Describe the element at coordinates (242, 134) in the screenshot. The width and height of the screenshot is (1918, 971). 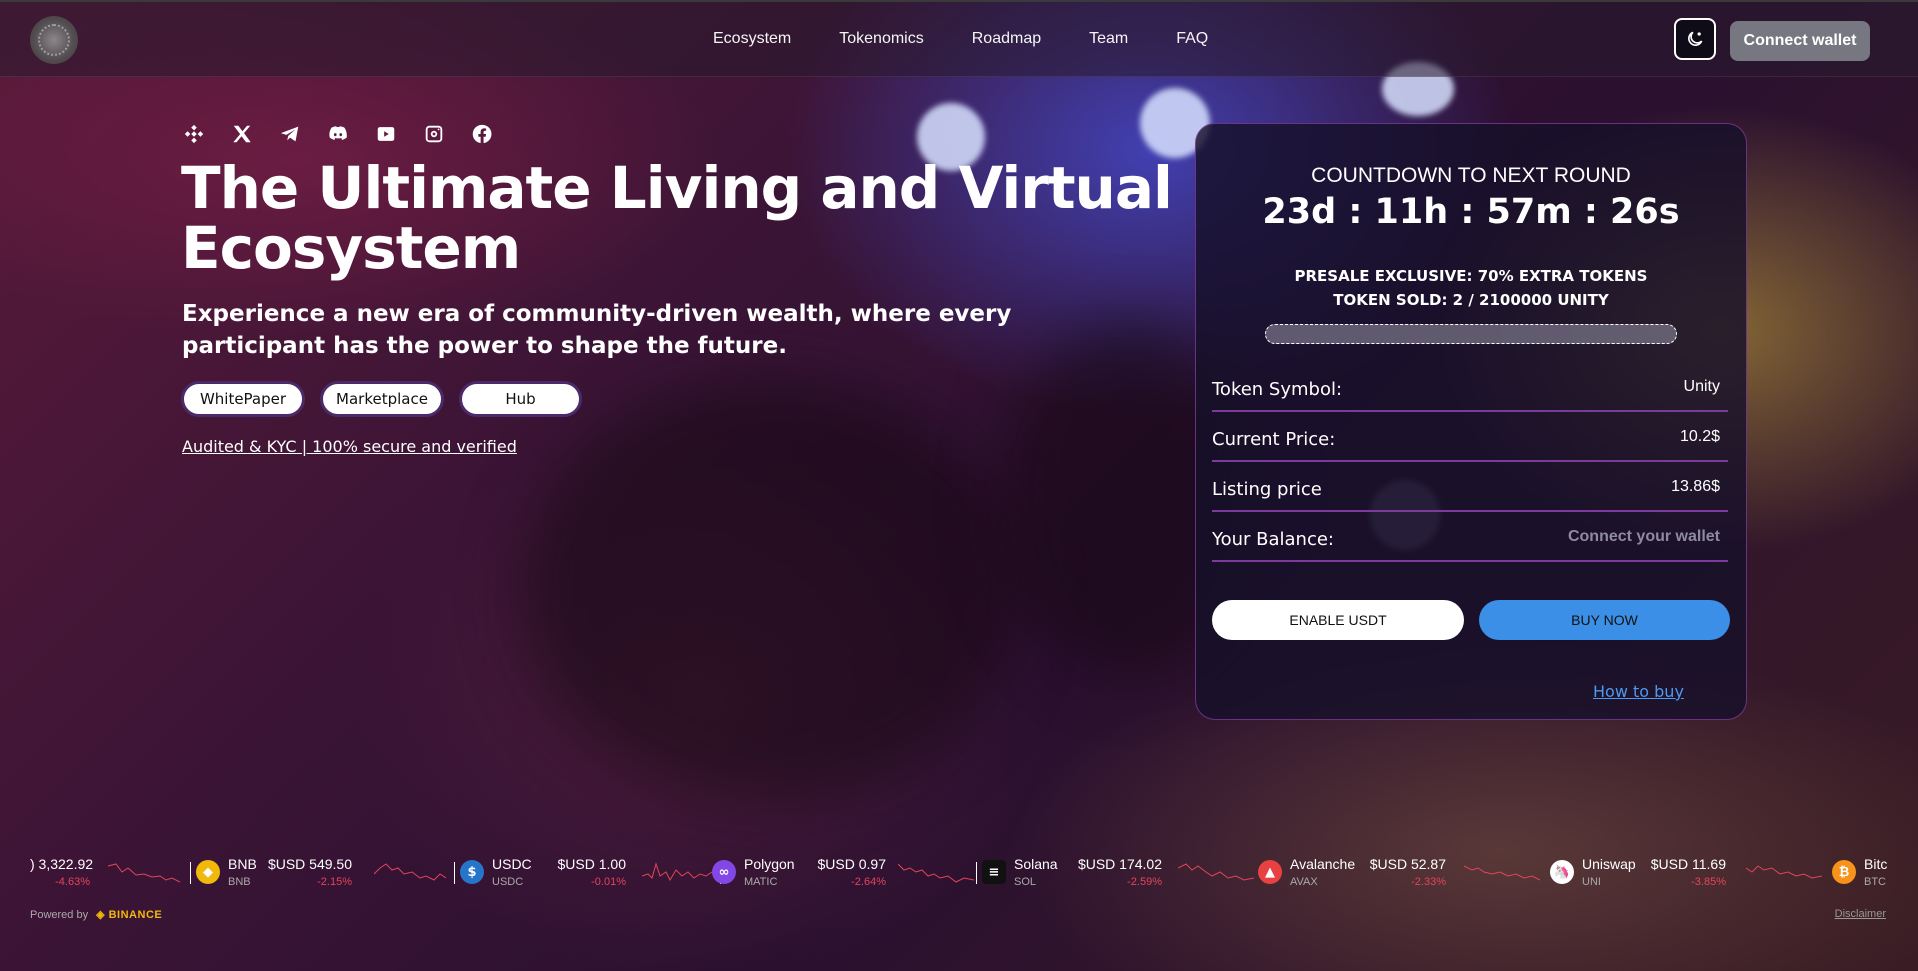
I see `x-icon` at that location.